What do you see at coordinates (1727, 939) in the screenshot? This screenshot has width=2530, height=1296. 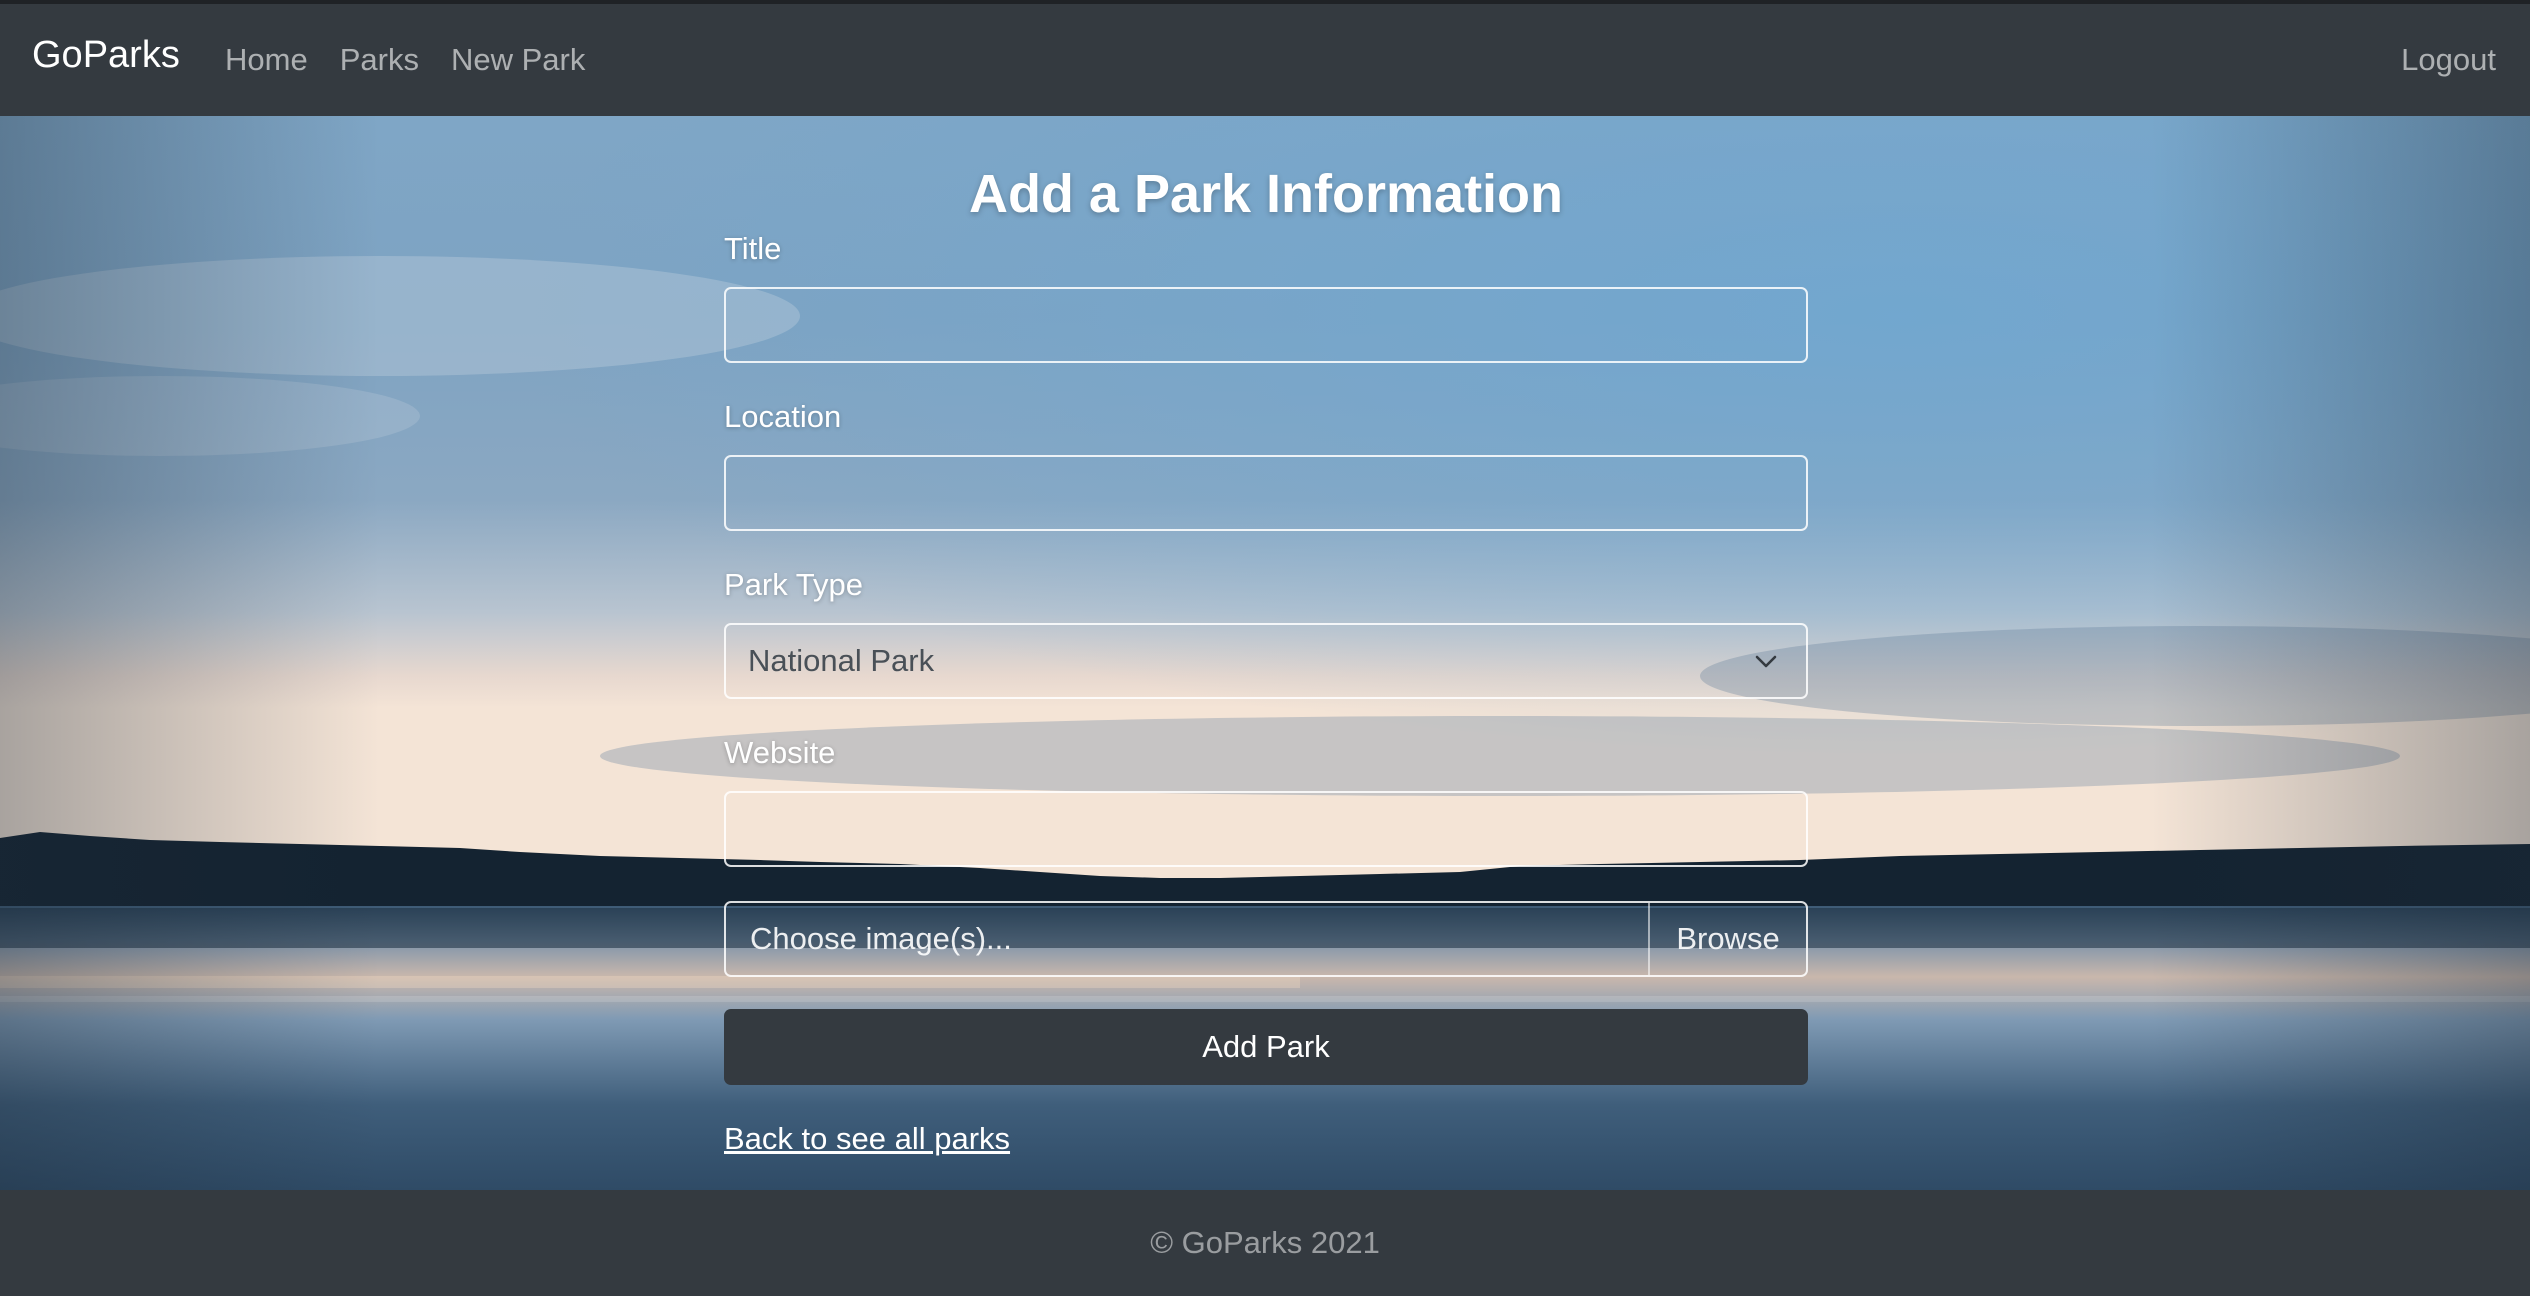 I see `browse-button: Browse` at bounding box center [1727, 939].